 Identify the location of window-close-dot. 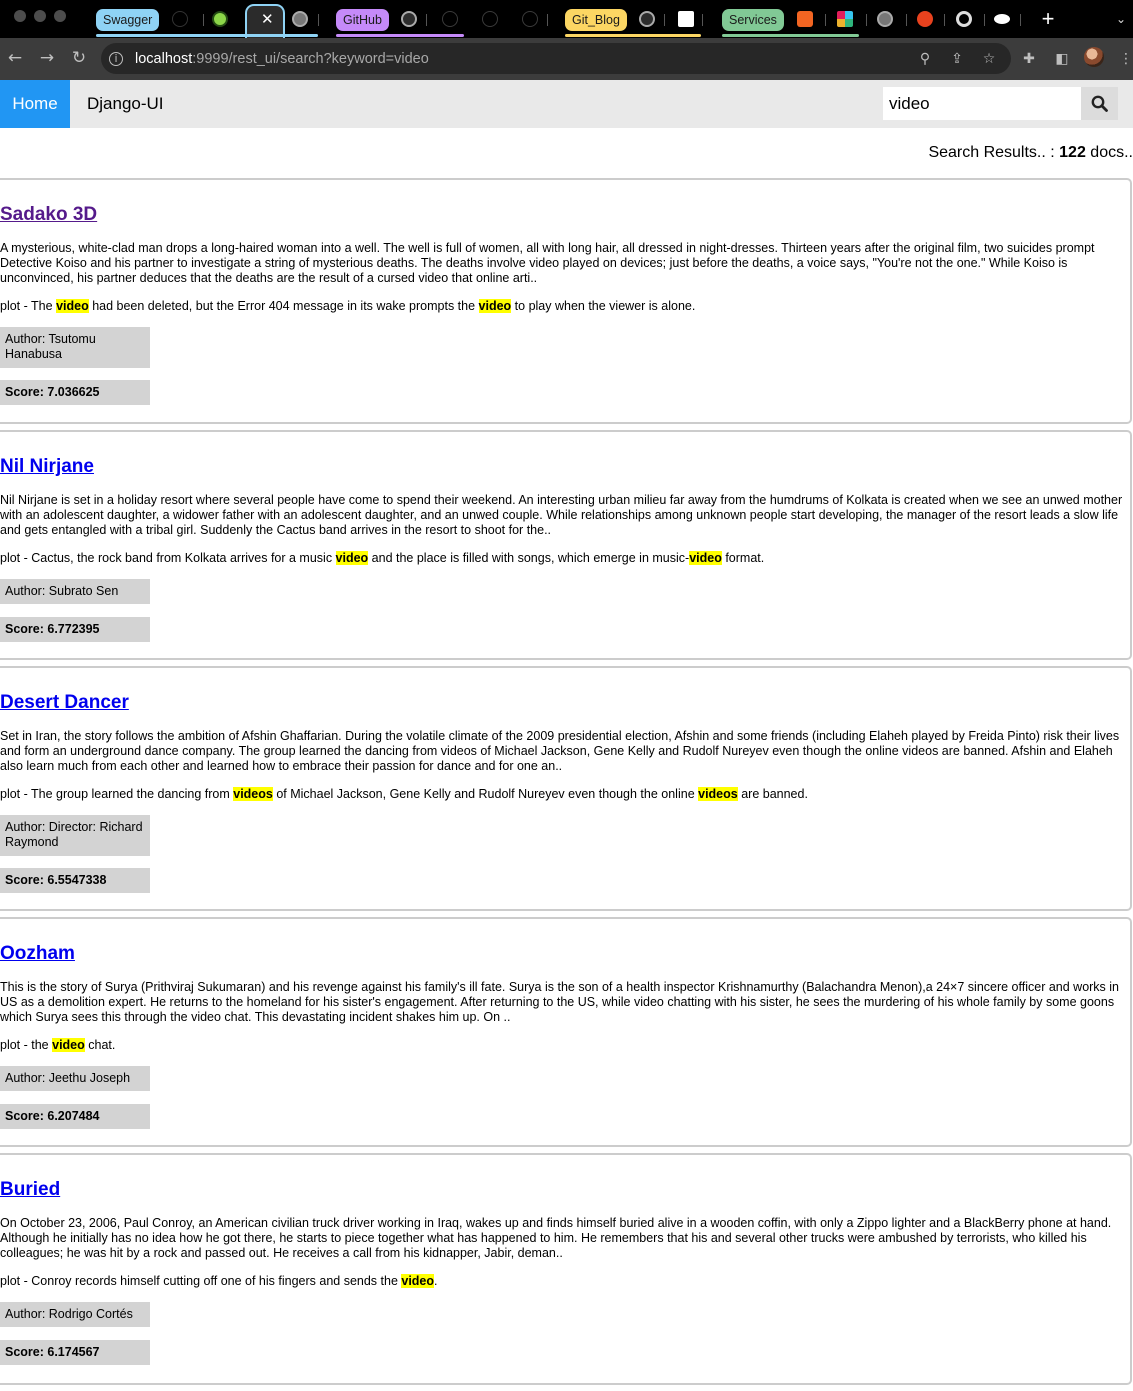
(20, 16).